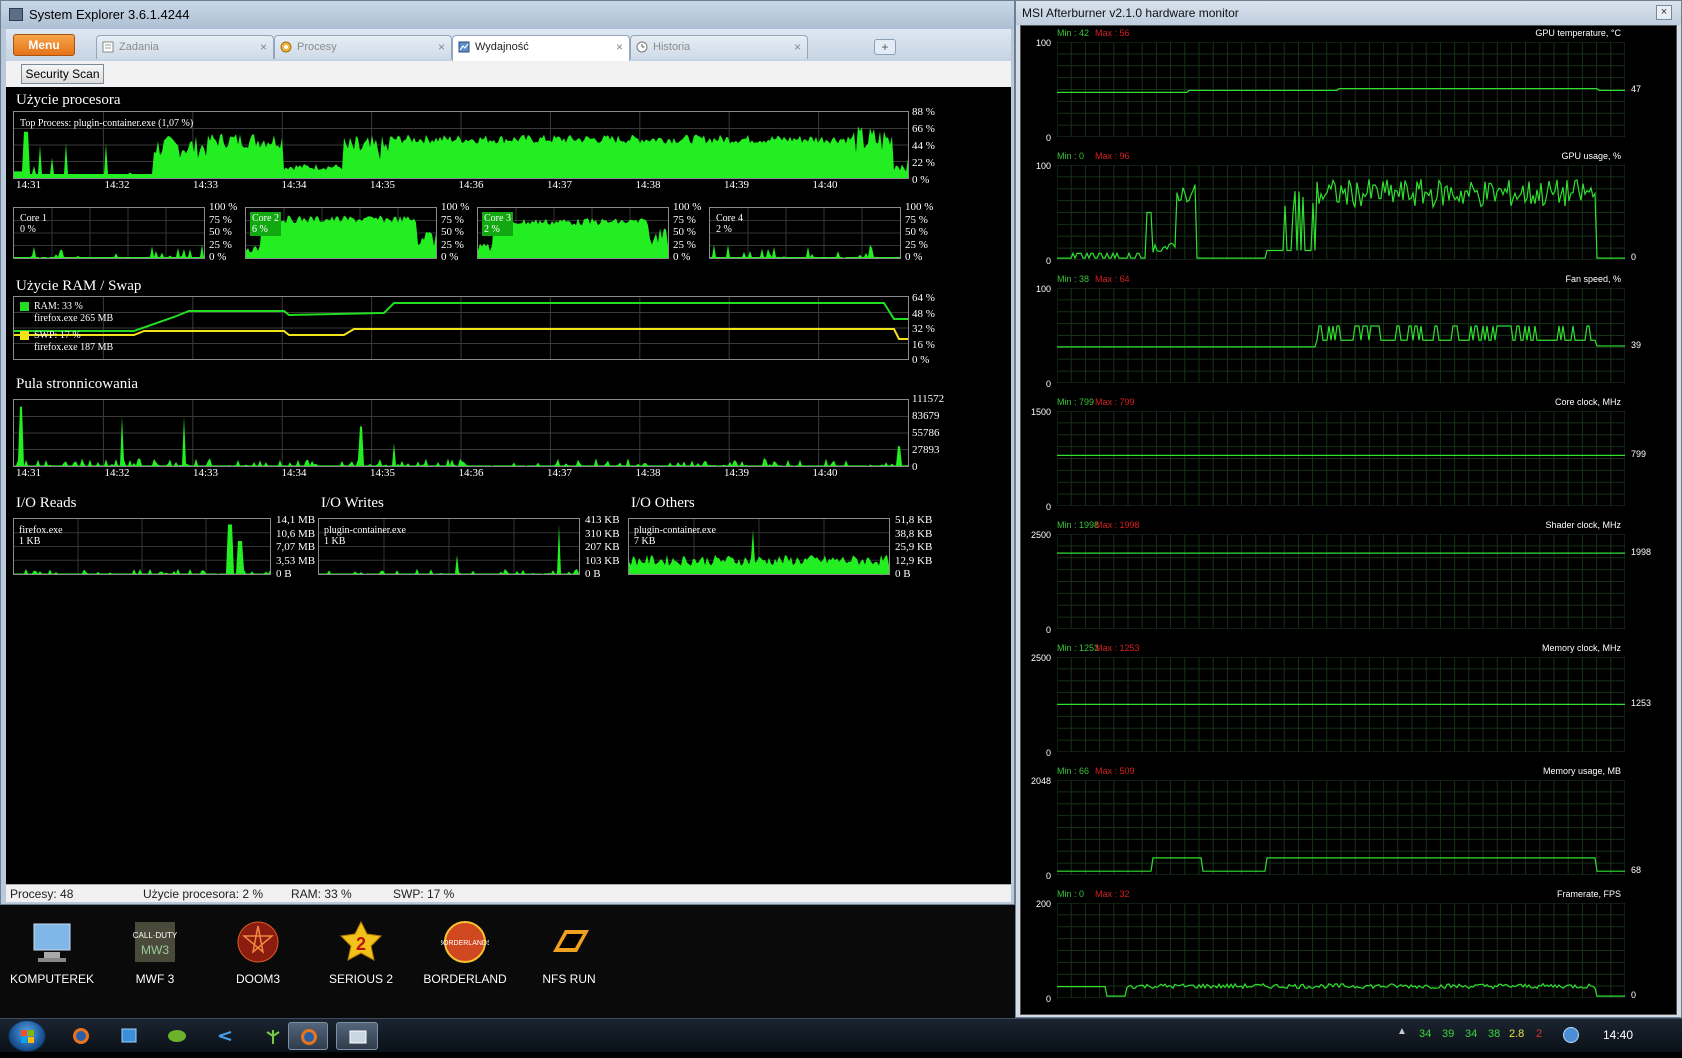 Image resolution: width=1682 pixels, height=1058 pixels. Describe the element at coordinates (46, 503) in the screenshot. I see `io-title: I/O Reads` at that location.